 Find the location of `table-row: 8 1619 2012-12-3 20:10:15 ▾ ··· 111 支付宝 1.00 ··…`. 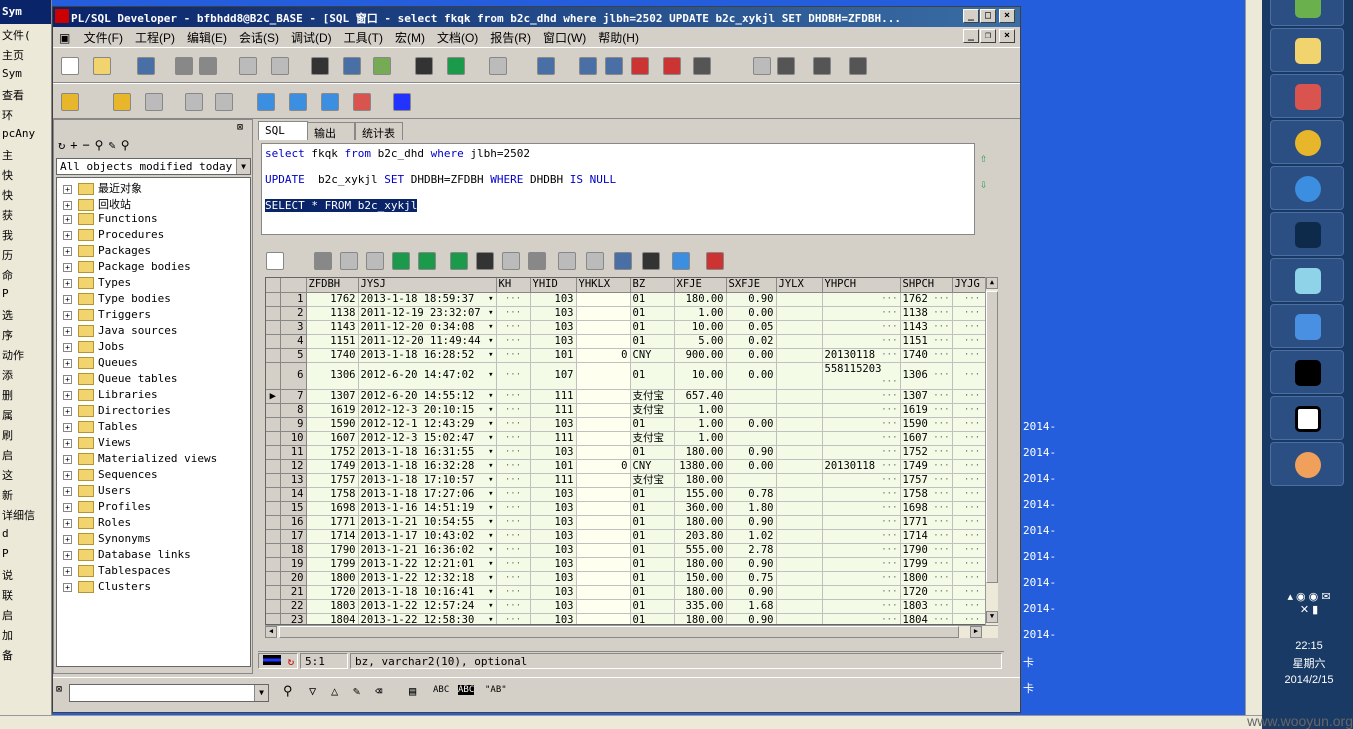

table-row: 8 1619 2012-12-3 20:10:15 ▾ ··· 111 支付宝 1.00 ··… is located at coordinates (629, 410).